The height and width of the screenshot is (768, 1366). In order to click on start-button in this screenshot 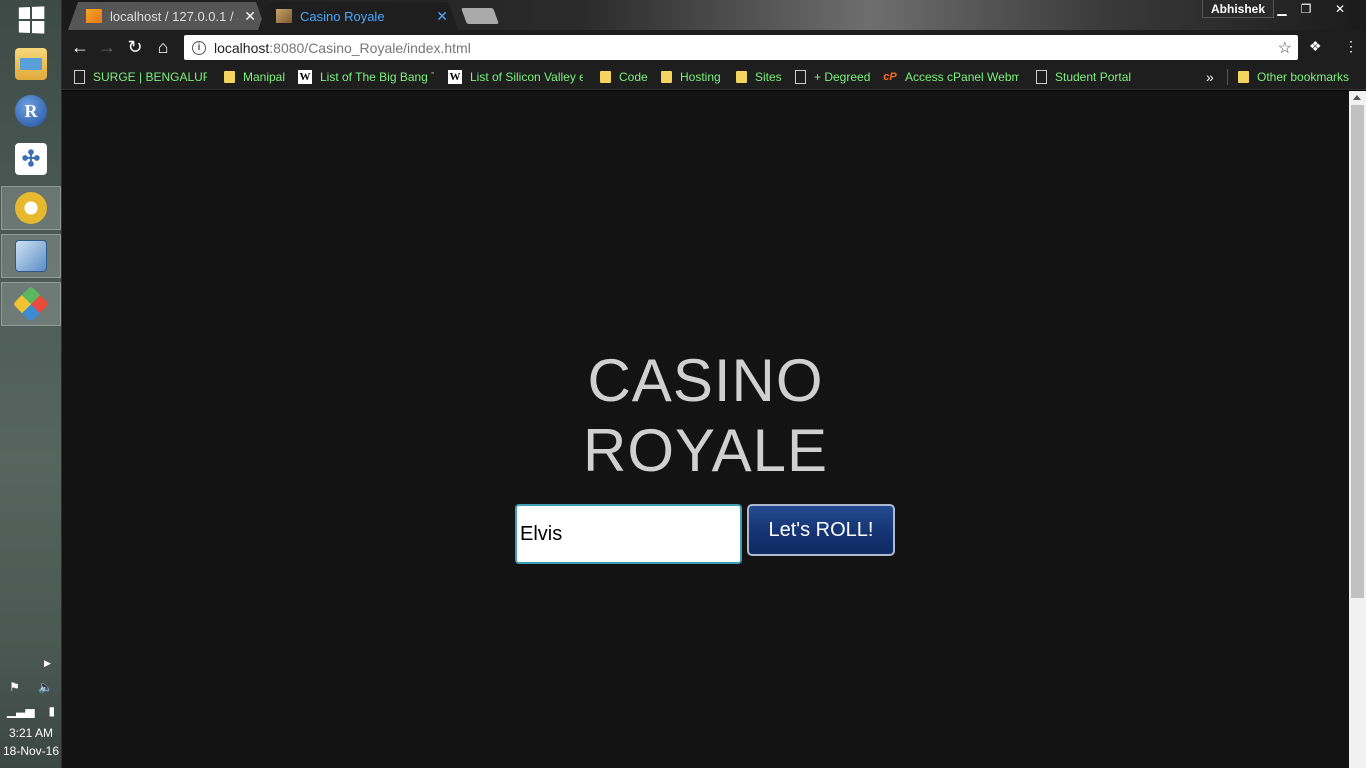, I will do `click(31, 20)`.